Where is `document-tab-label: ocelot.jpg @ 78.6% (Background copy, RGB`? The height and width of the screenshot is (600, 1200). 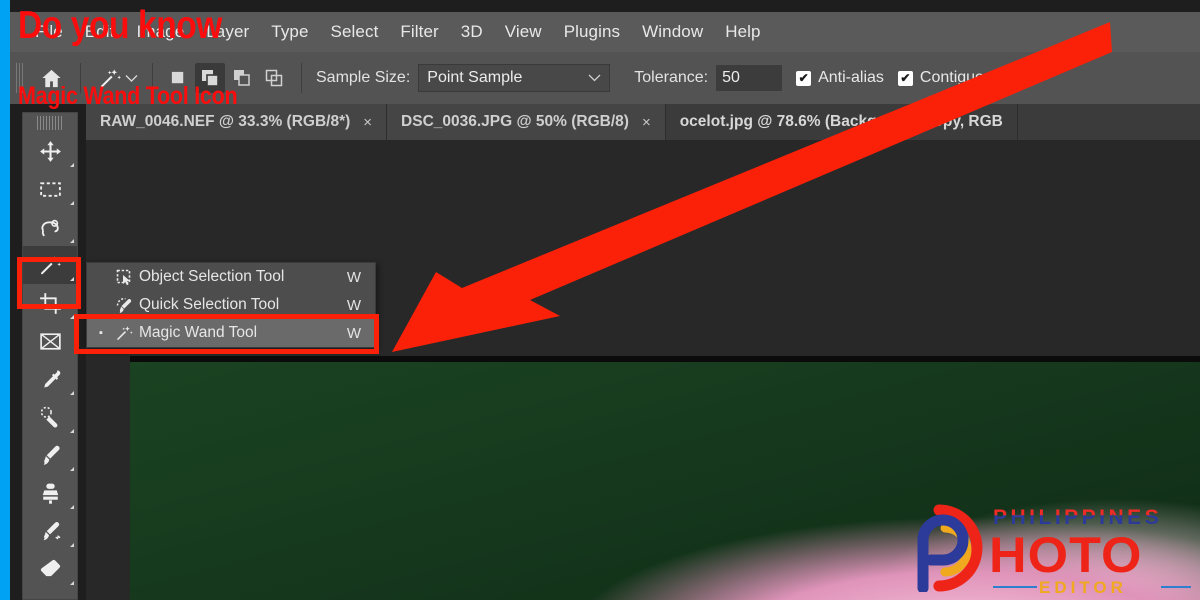
document-tab-label: ocelot.jpg @ 78.6% (Background copy, RGB is located at coordinates (841, 121).